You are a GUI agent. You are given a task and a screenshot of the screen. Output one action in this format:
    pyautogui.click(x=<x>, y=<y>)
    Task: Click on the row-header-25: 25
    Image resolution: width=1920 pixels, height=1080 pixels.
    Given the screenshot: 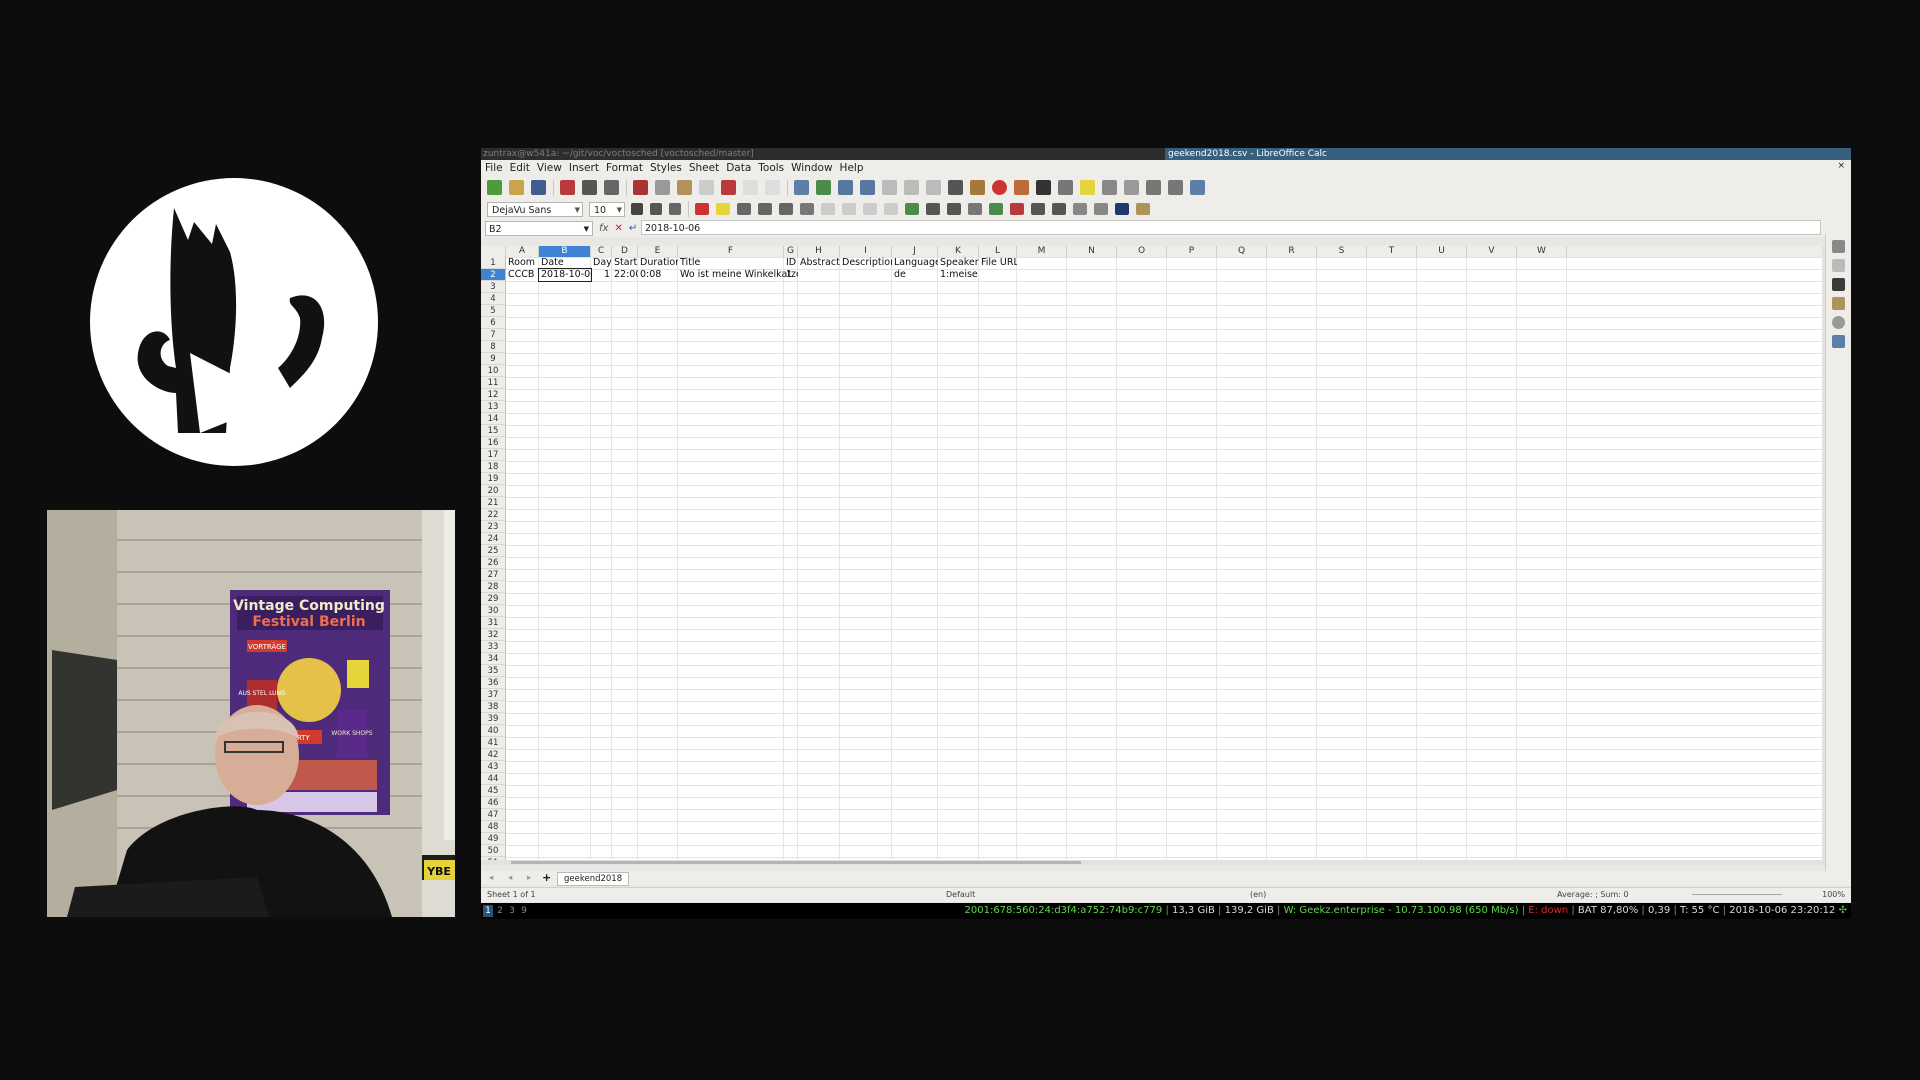 What is the action you would take?
    pyautogui.click(x=493, y=551)
    